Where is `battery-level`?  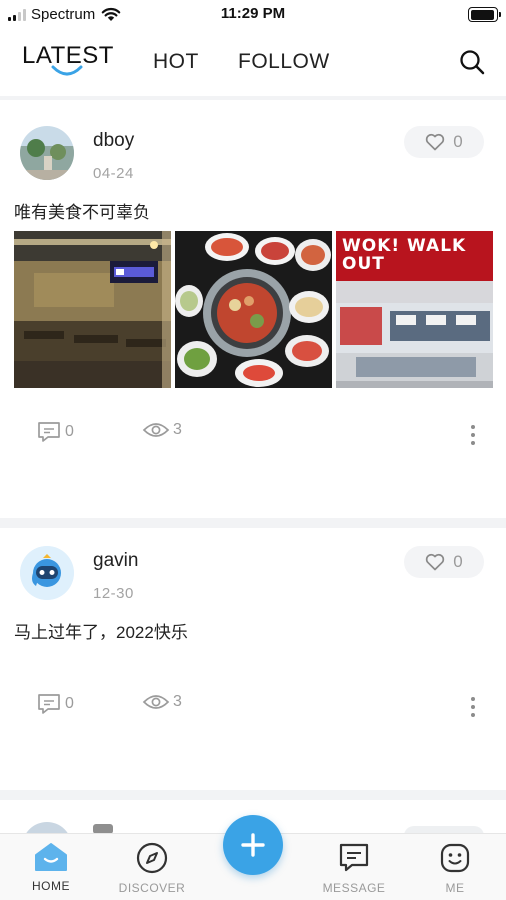
battery-level is located at coordinates (482, 14).